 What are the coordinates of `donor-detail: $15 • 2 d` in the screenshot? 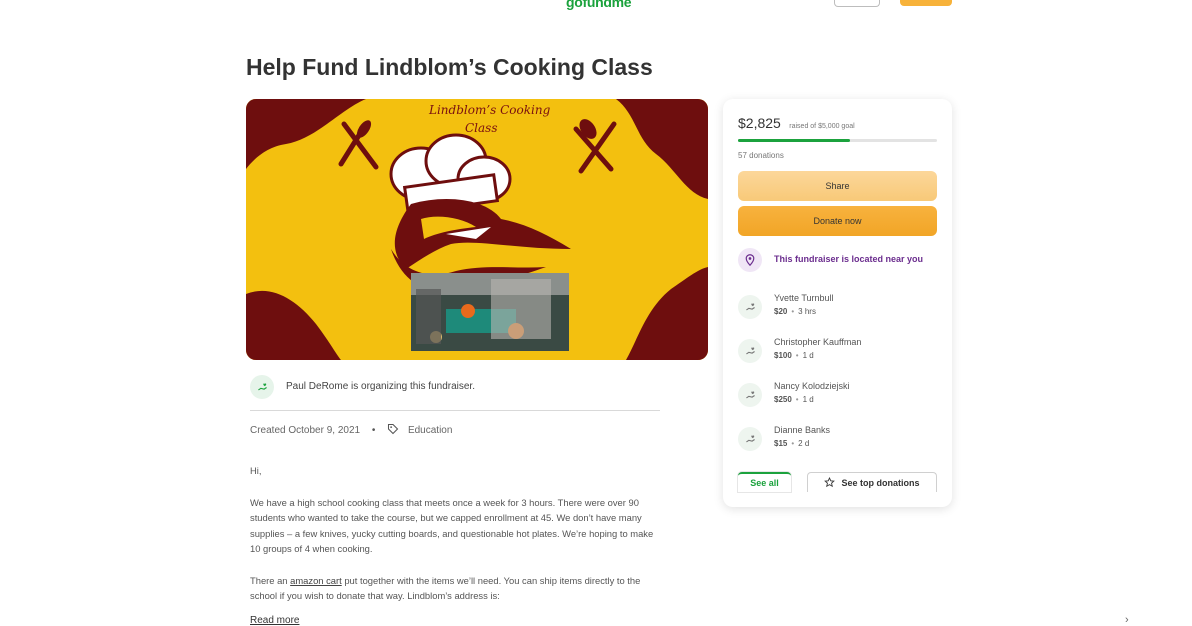 It's located at (791, 443).